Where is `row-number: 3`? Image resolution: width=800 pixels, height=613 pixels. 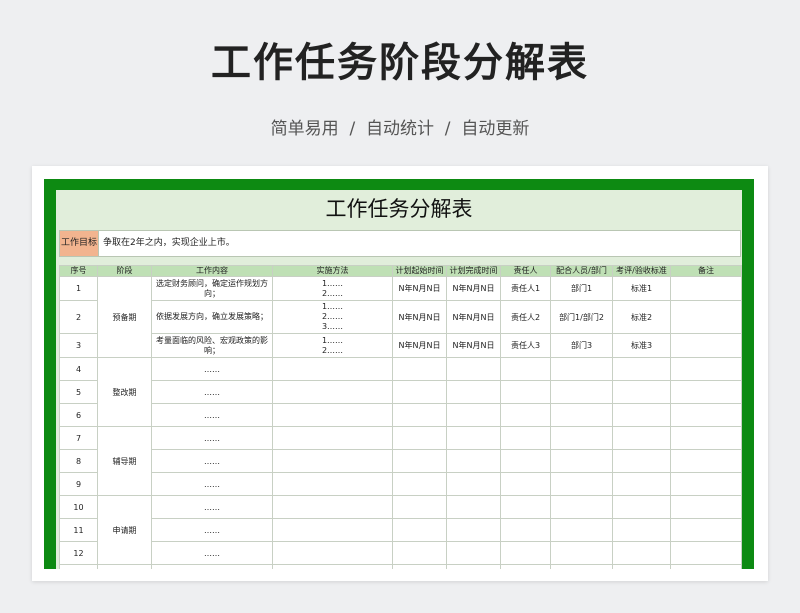 row-number: 3 is located at coordinates (78, 345).